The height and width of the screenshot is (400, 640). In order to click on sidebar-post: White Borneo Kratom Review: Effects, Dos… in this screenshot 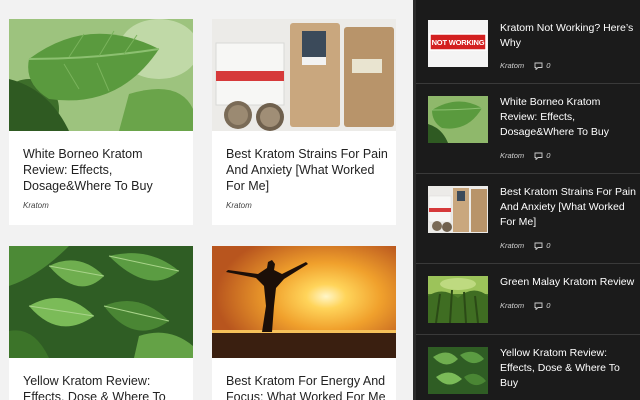, I will do `click(528, 128)`.